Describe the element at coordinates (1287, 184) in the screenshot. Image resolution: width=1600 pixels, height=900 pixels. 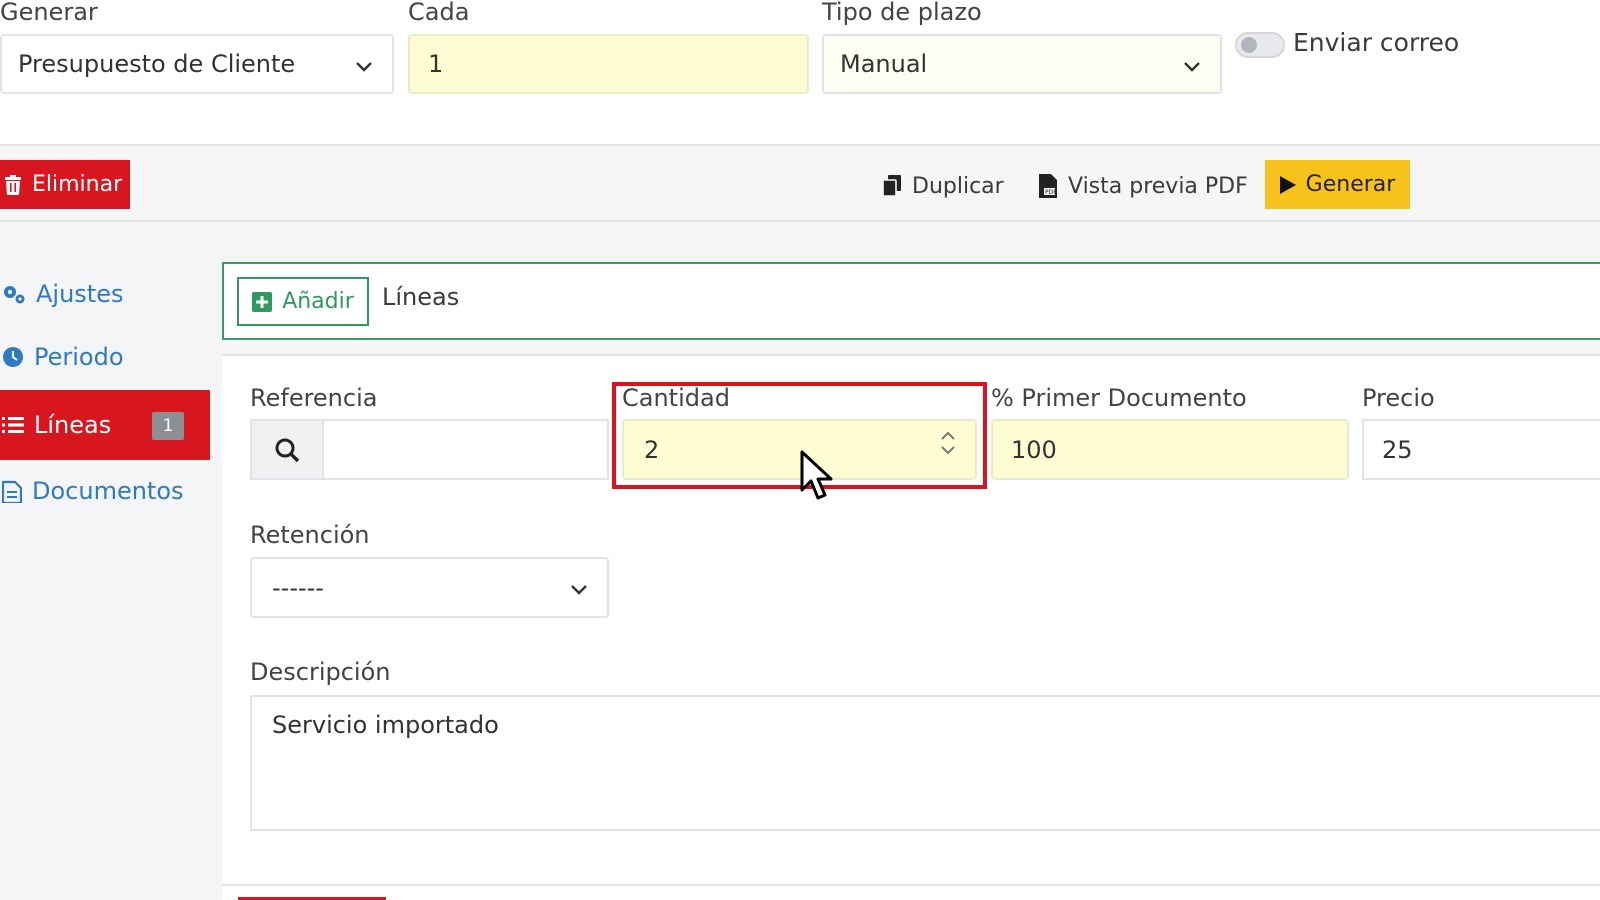
I see `play-icon` at that location.